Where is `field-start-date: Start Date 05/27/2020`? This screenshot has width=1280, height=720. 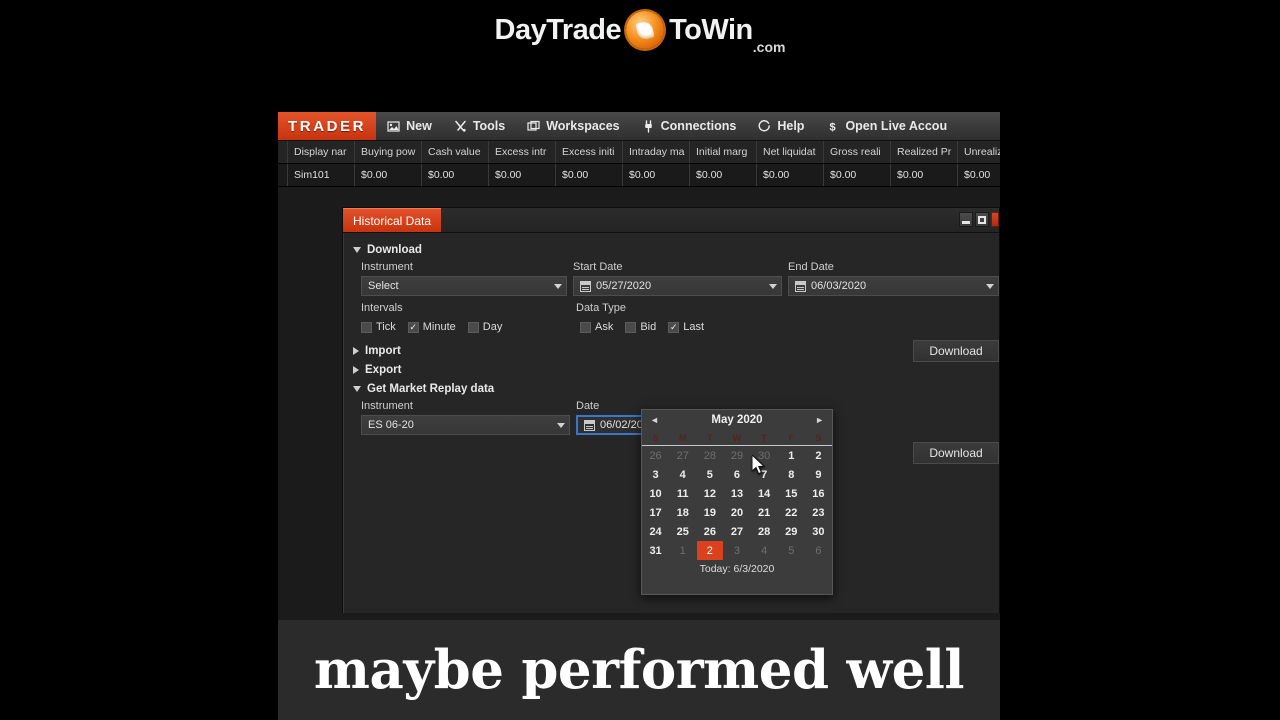 field-start-date: Start Date 05/27/2020 is located at coordinates (678, 278).